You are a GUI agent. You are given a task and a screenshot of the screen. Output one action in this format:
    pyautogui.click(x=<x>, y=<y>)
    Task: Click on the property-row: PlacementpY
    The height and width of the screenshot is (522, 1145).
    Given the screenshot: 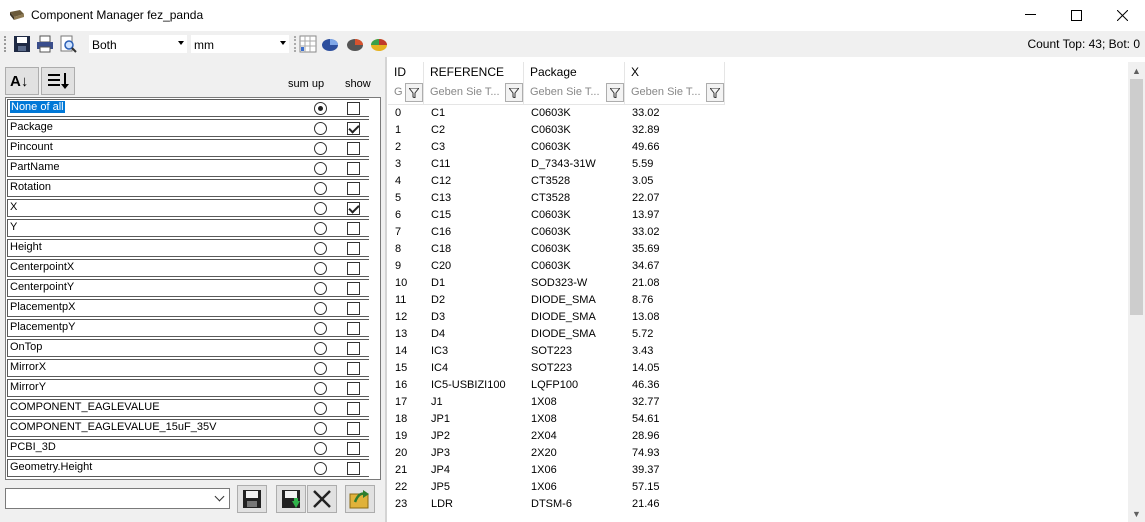 What is the action you would take?
    pyautogui.click(x=193, y=328)
    